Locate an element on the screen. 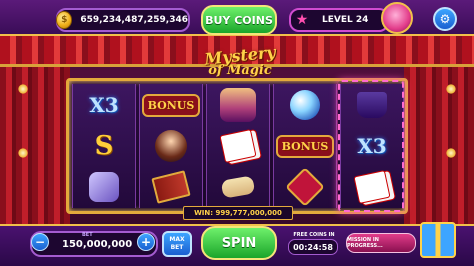 The image size is (474, 266). coin-balance-value: 659,234,487,259,346 is located at coordinates (134, 20).